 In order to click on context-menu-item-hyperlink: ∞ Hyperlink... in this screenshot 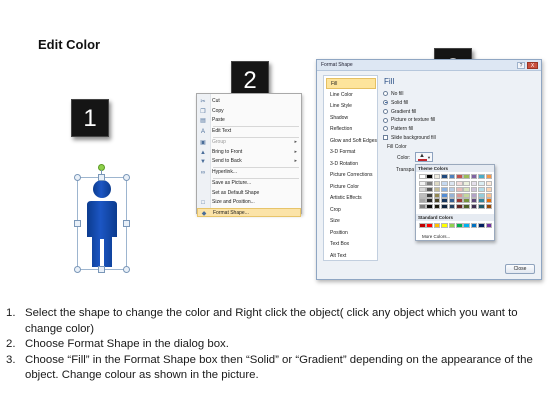, I will do `click(249, 173)`.